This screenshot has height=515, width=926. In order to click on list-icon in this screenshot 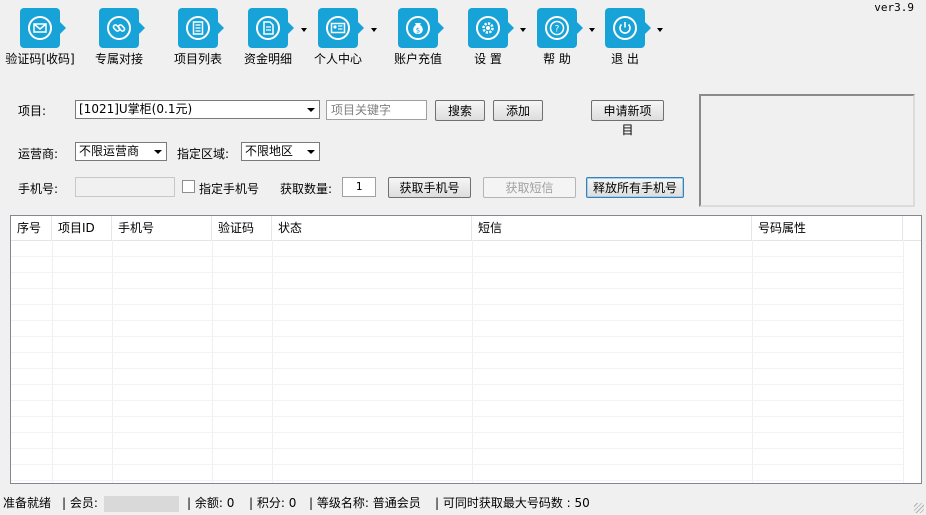, I will do `click(201, 28)`.